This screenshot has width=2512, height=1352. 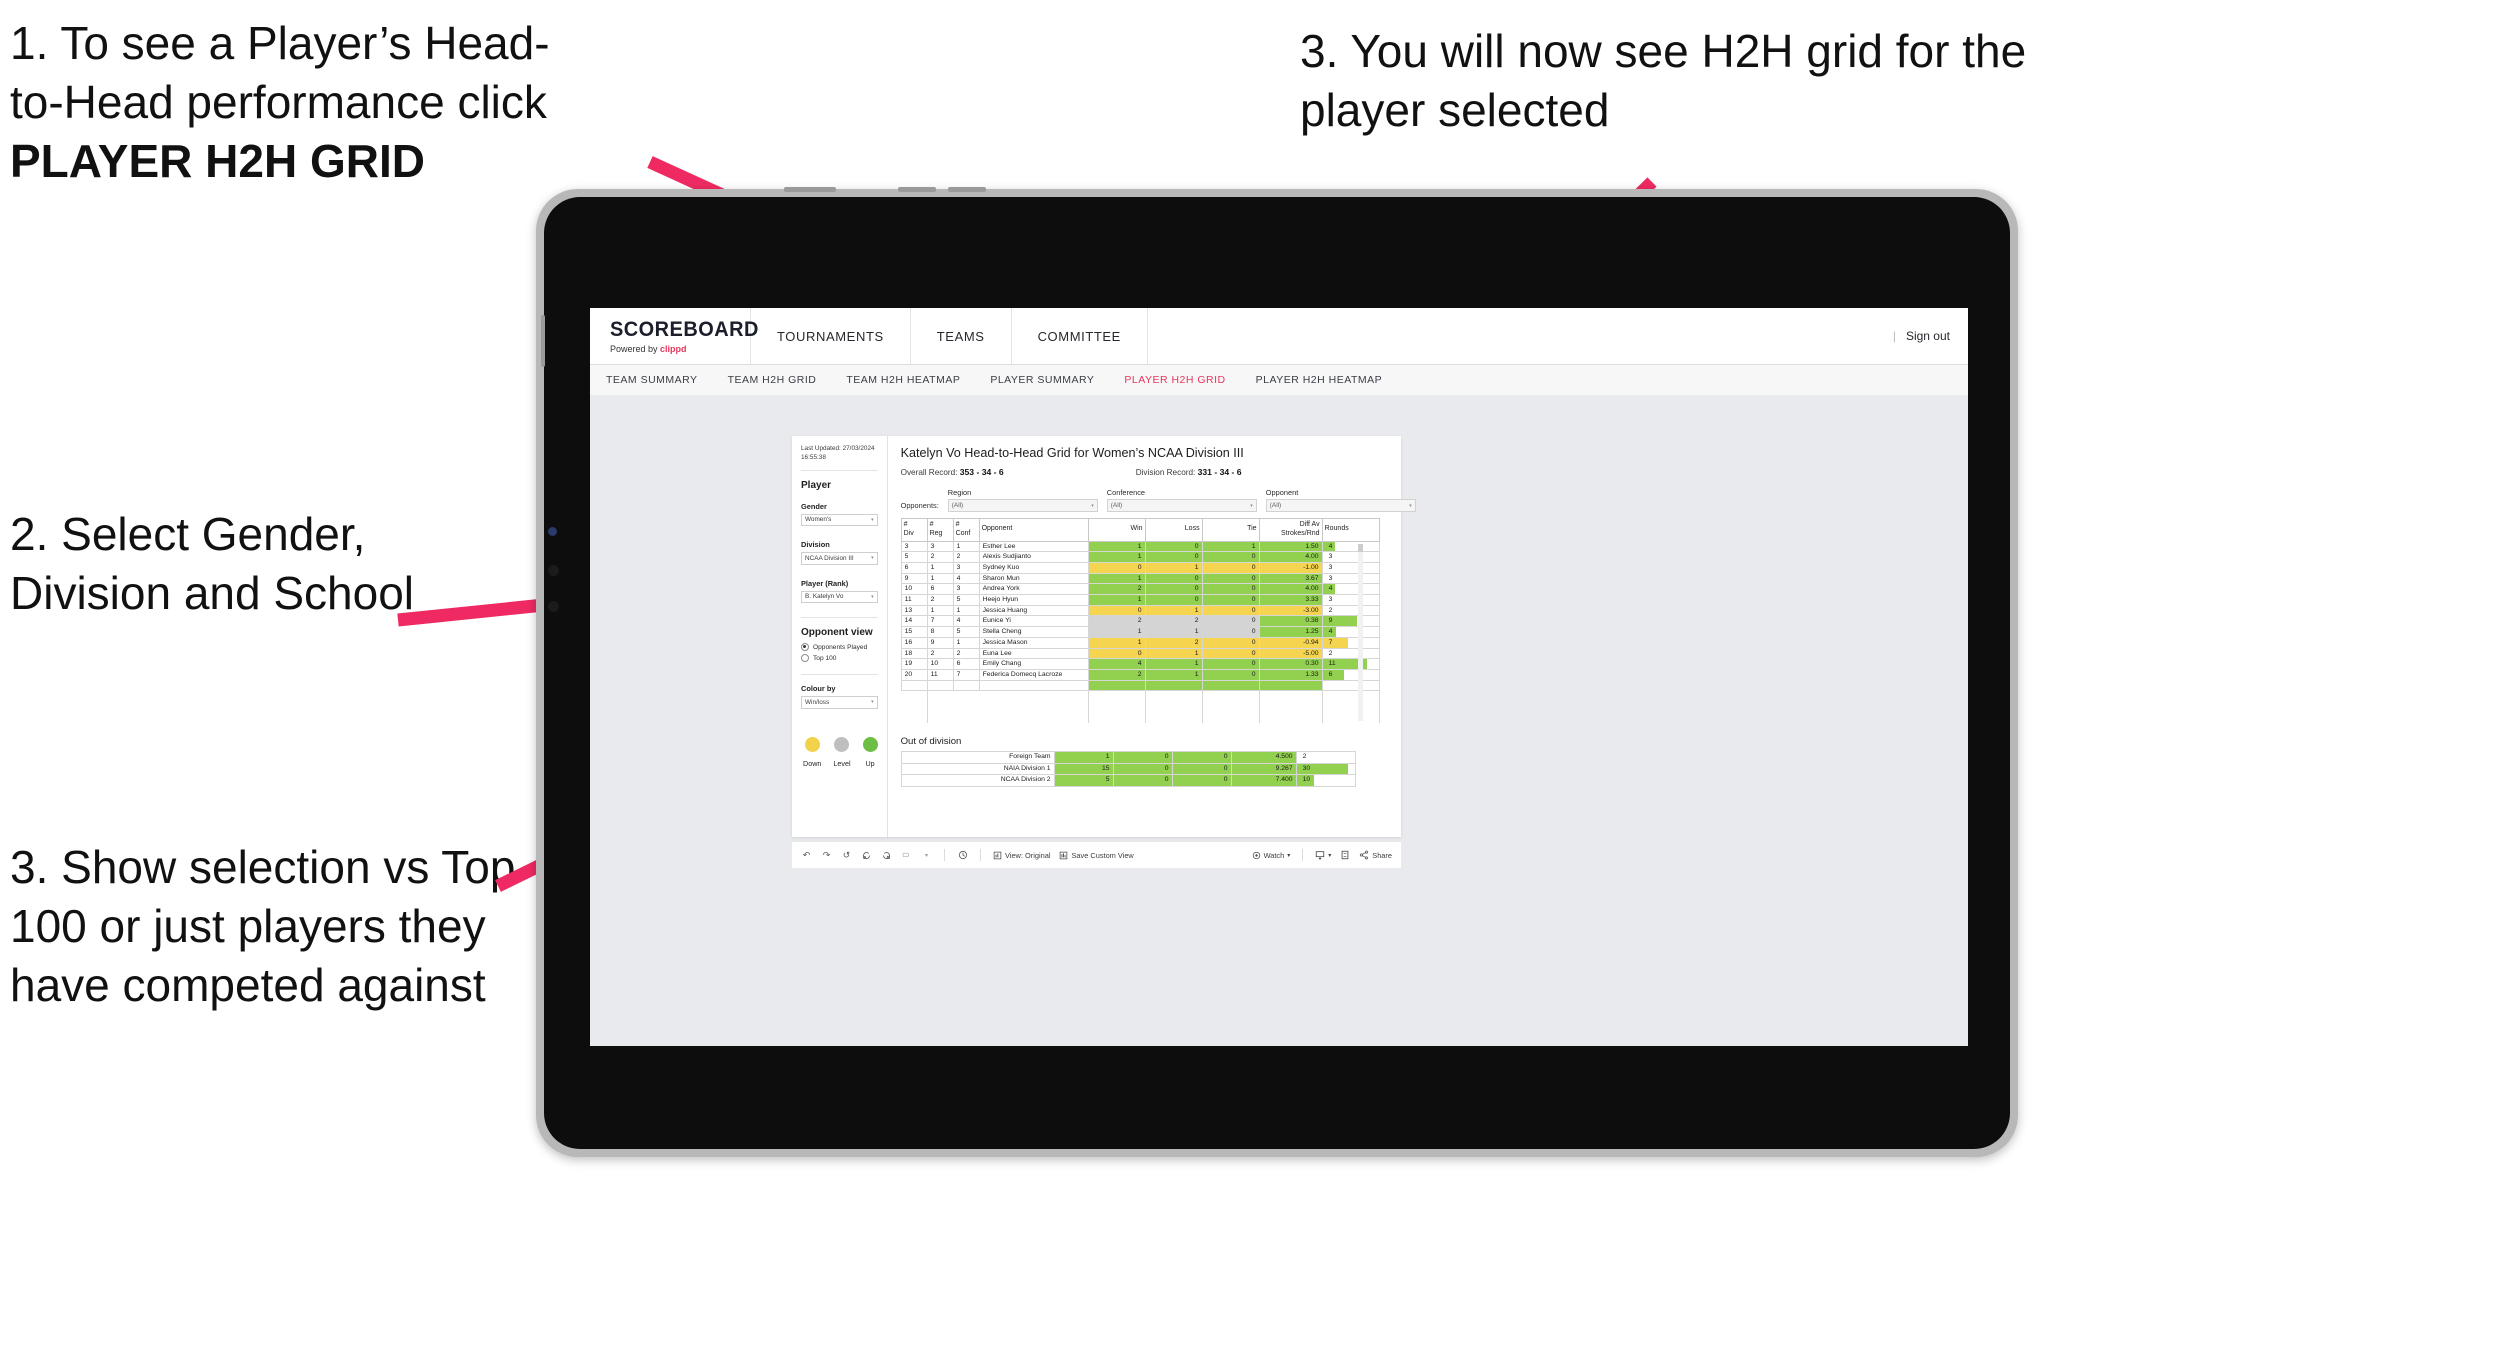 I want to click on share-button: Share, so click(x=1375, y=855).